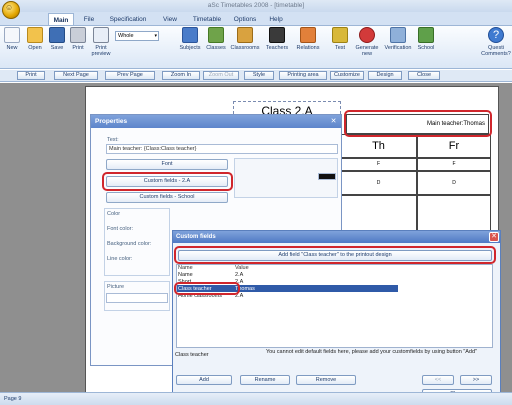 This screenshot has height=405, width=512. What do you see at coordinates (181, 75) in the screenshot?
I see `zoom-in-button: Zoom In` at bounding box center [181, 75].